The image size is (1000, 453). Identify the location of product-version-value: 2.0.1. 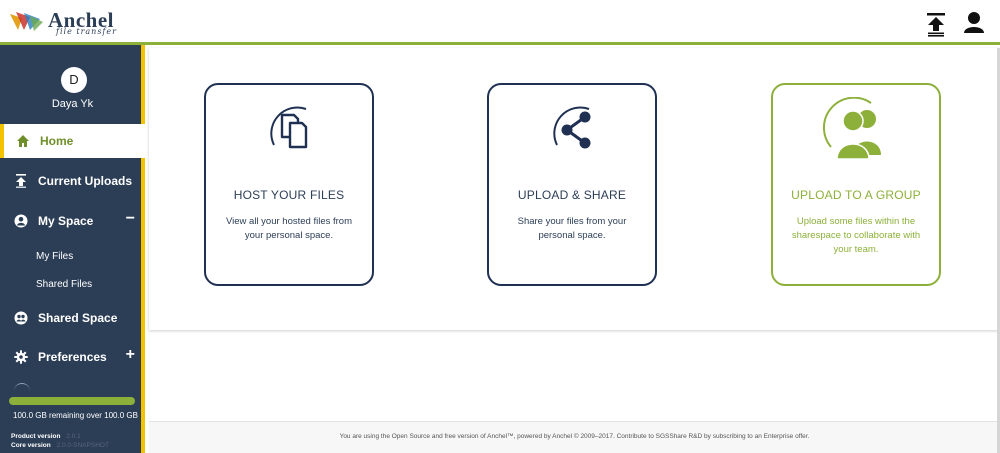
(73, 436).